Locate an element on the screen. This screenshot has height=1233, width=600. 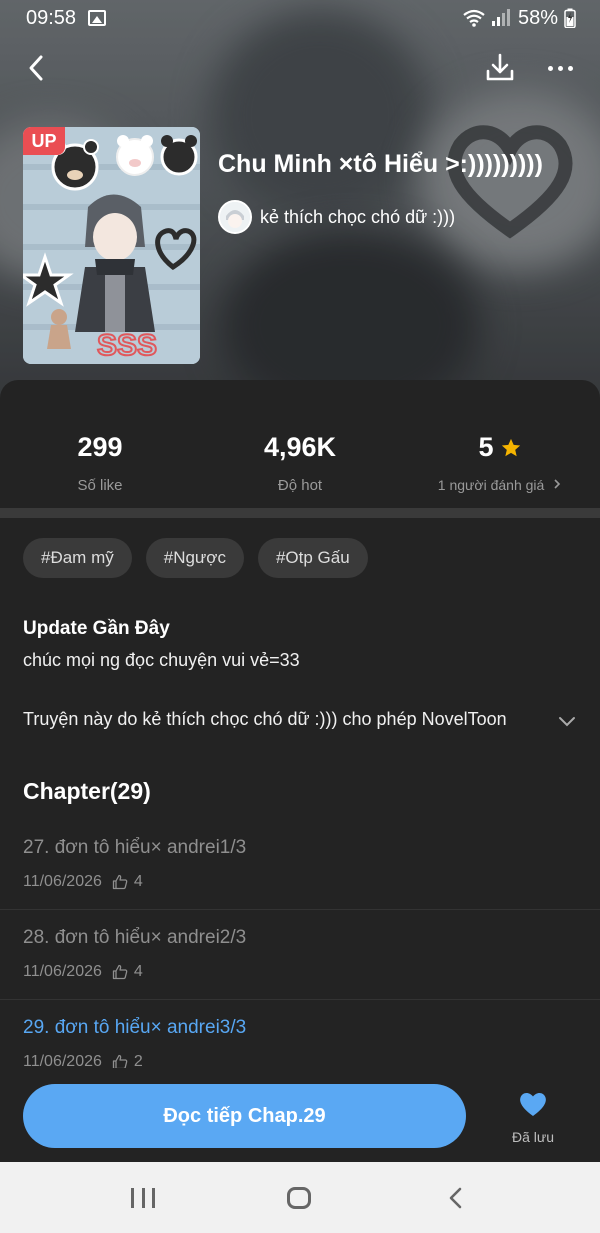
section-divider is located at coordinates (300, 513).